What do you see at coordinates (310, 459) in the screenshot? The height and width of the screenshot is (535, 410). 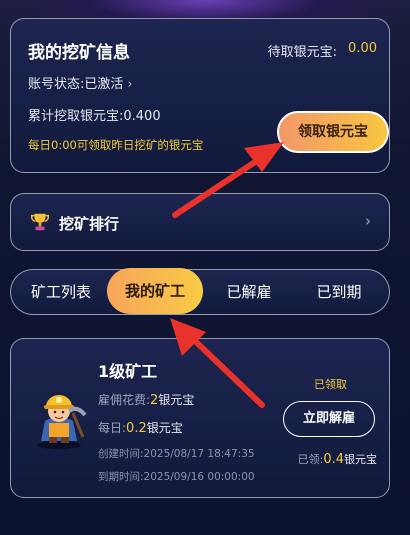 I see `received-label: 已领:` at bounding box center [310, 459].